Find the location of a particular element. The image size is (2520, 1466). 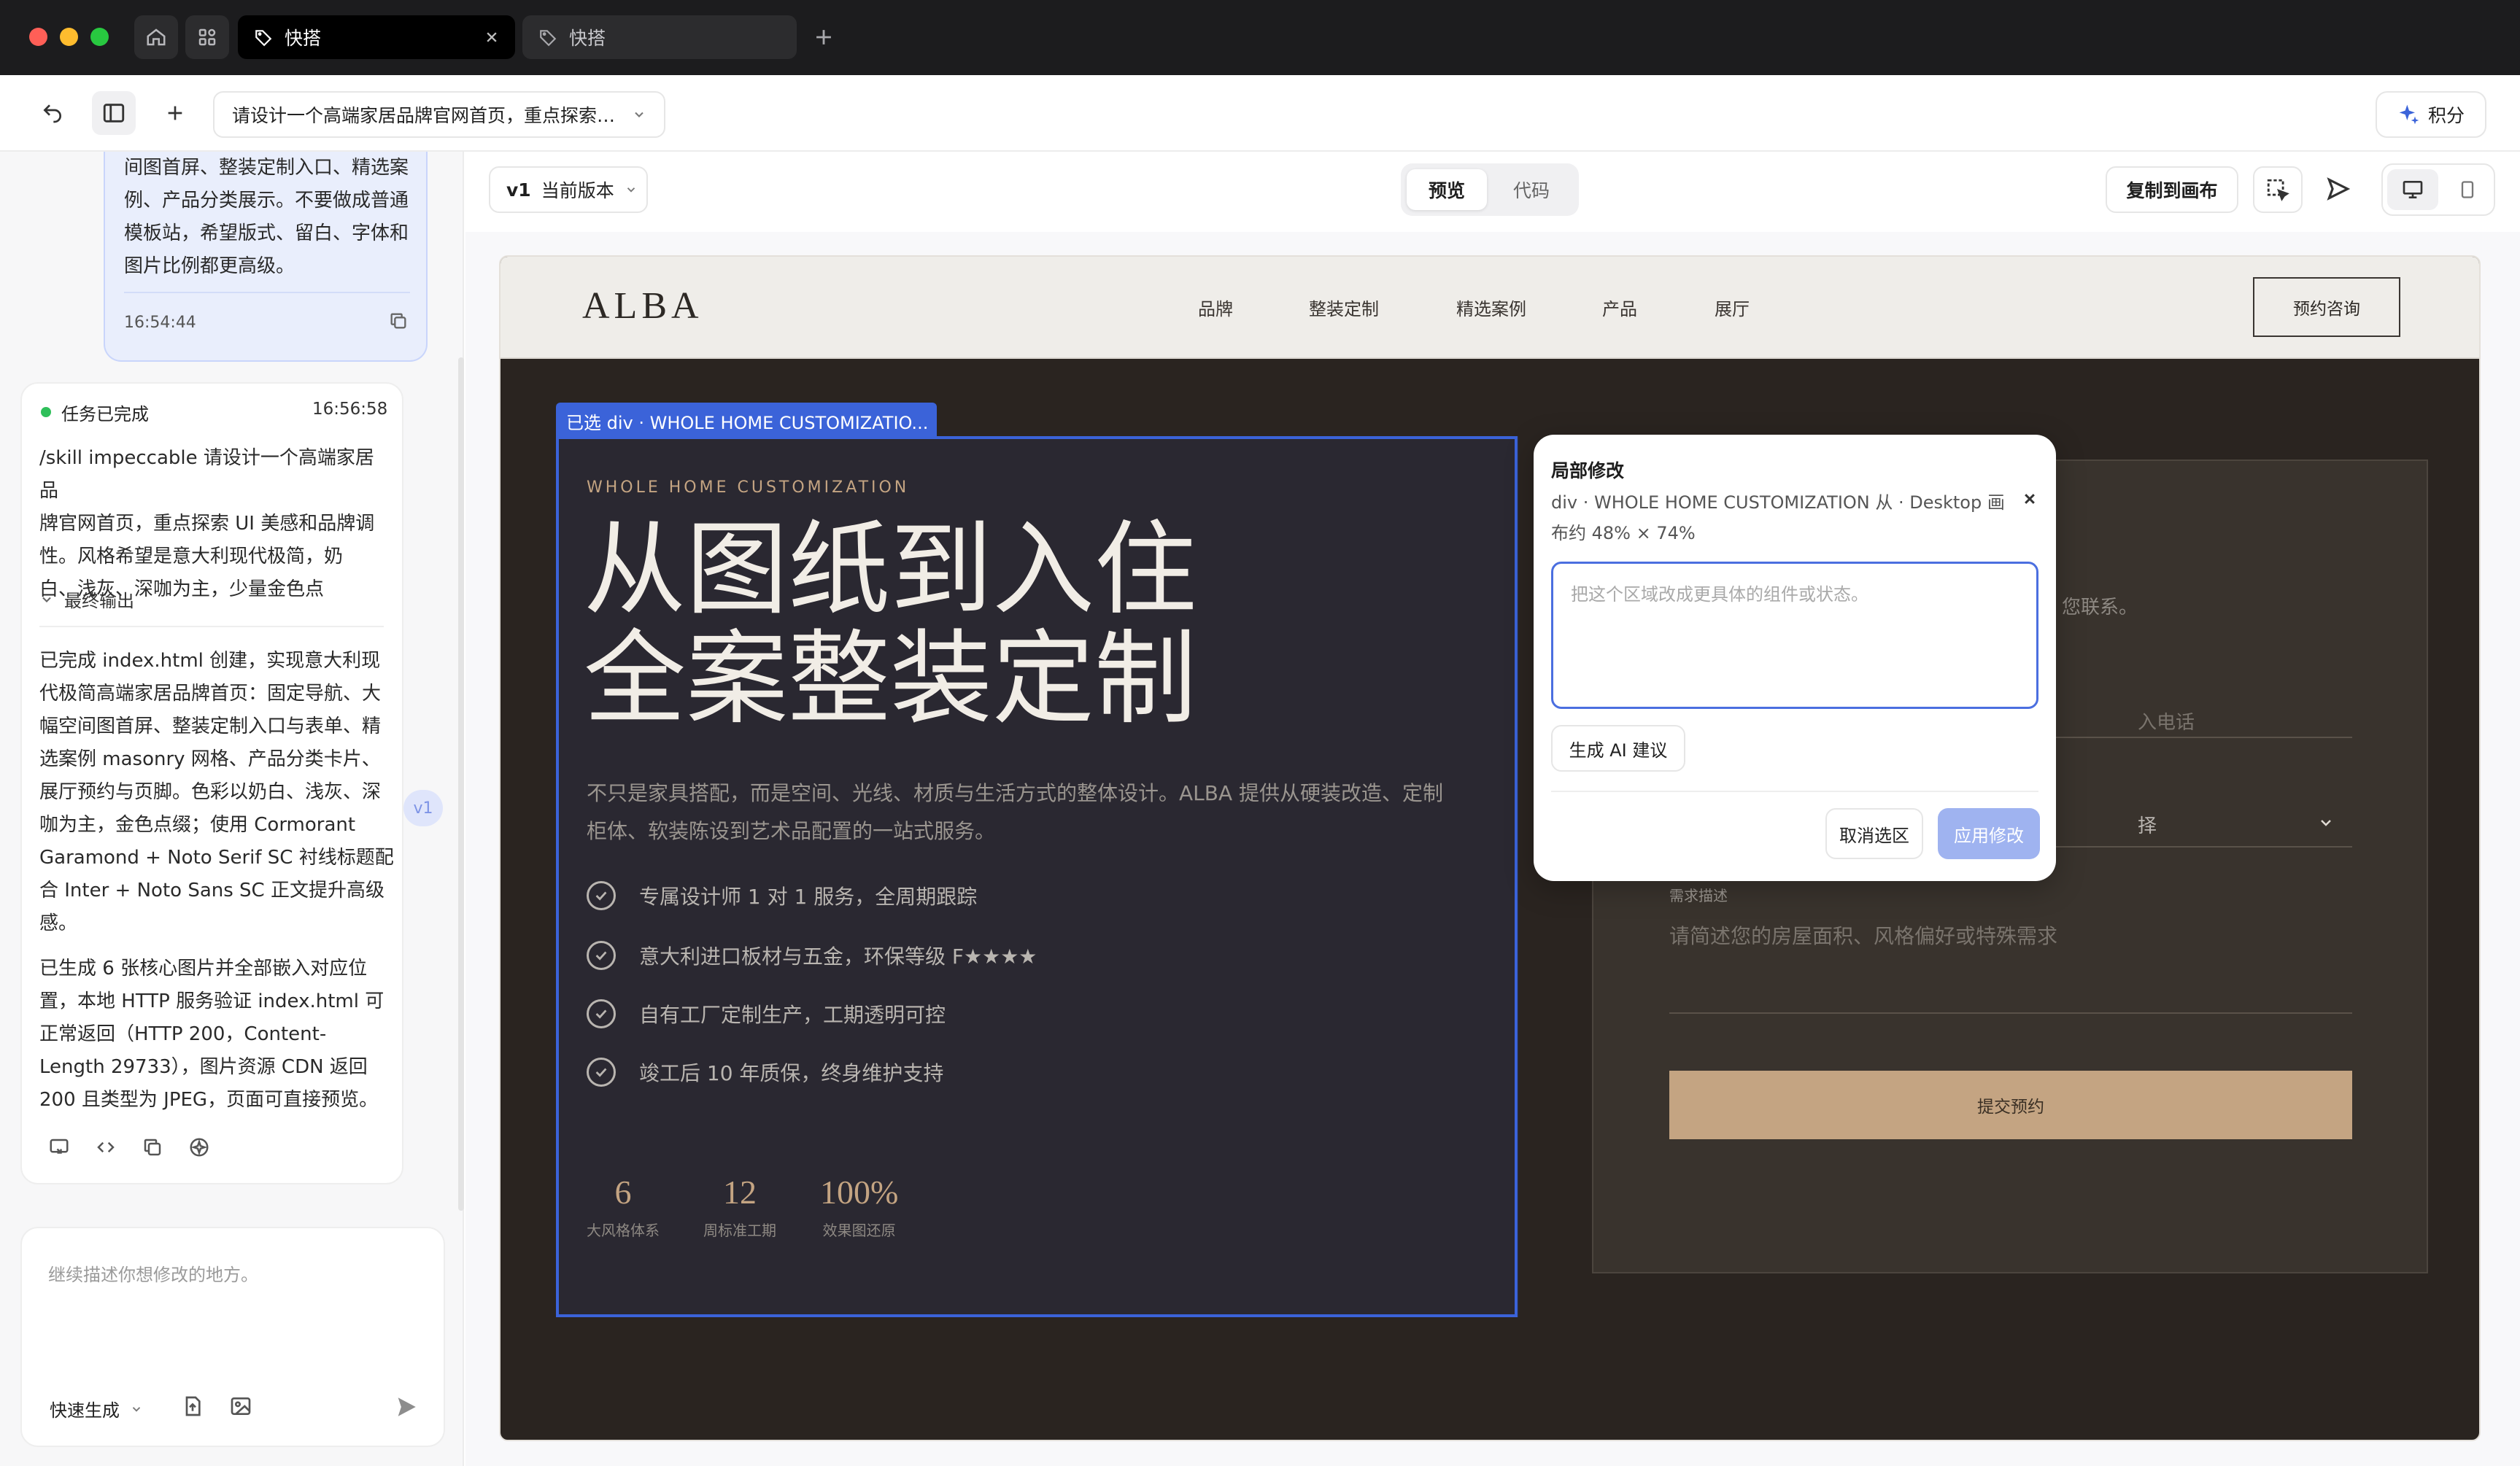

sidebar-scrollbar is located at coordinates (461, 784).